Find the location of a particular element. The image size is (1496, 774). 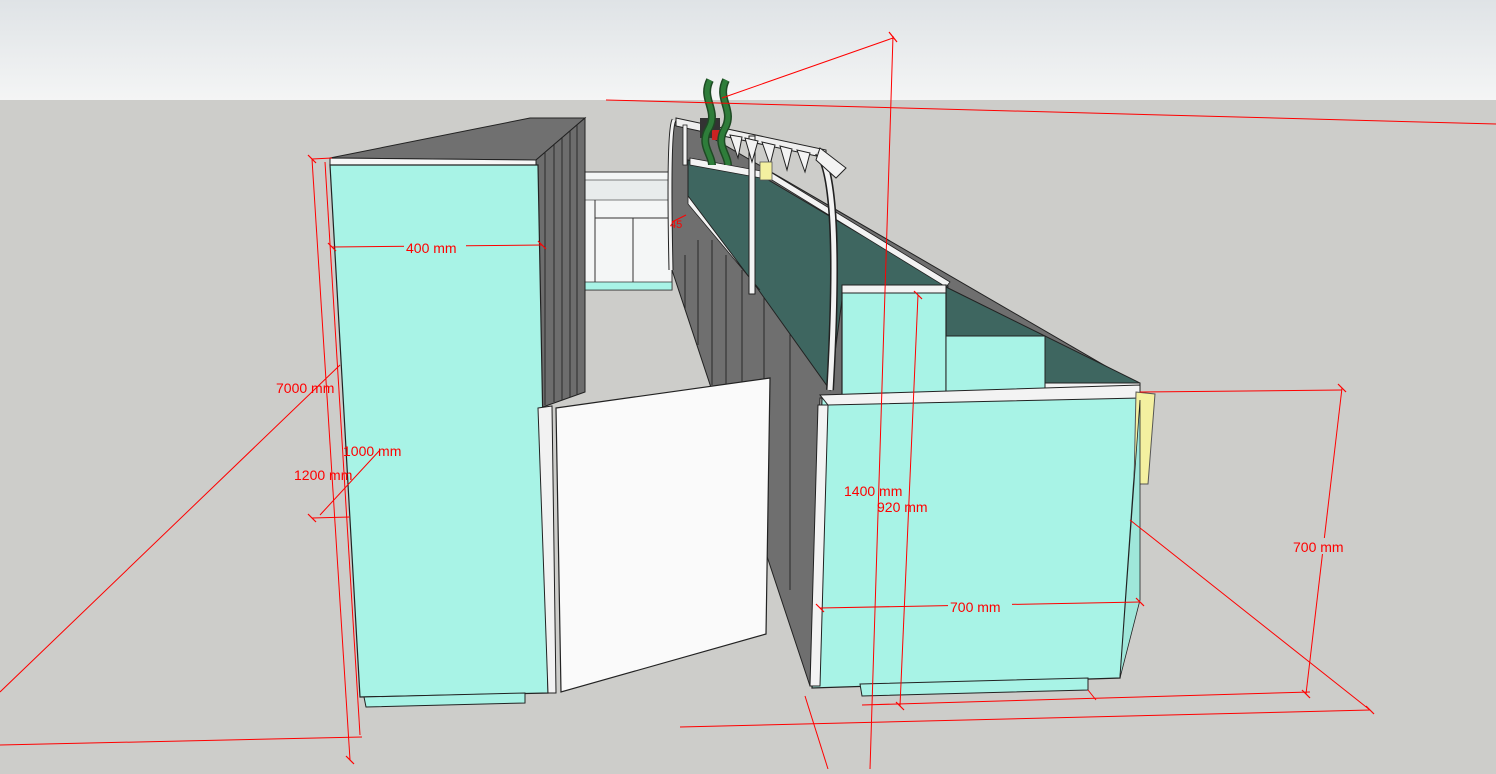

dim-label-920: 920 mm is located at coordinates (902, 507).